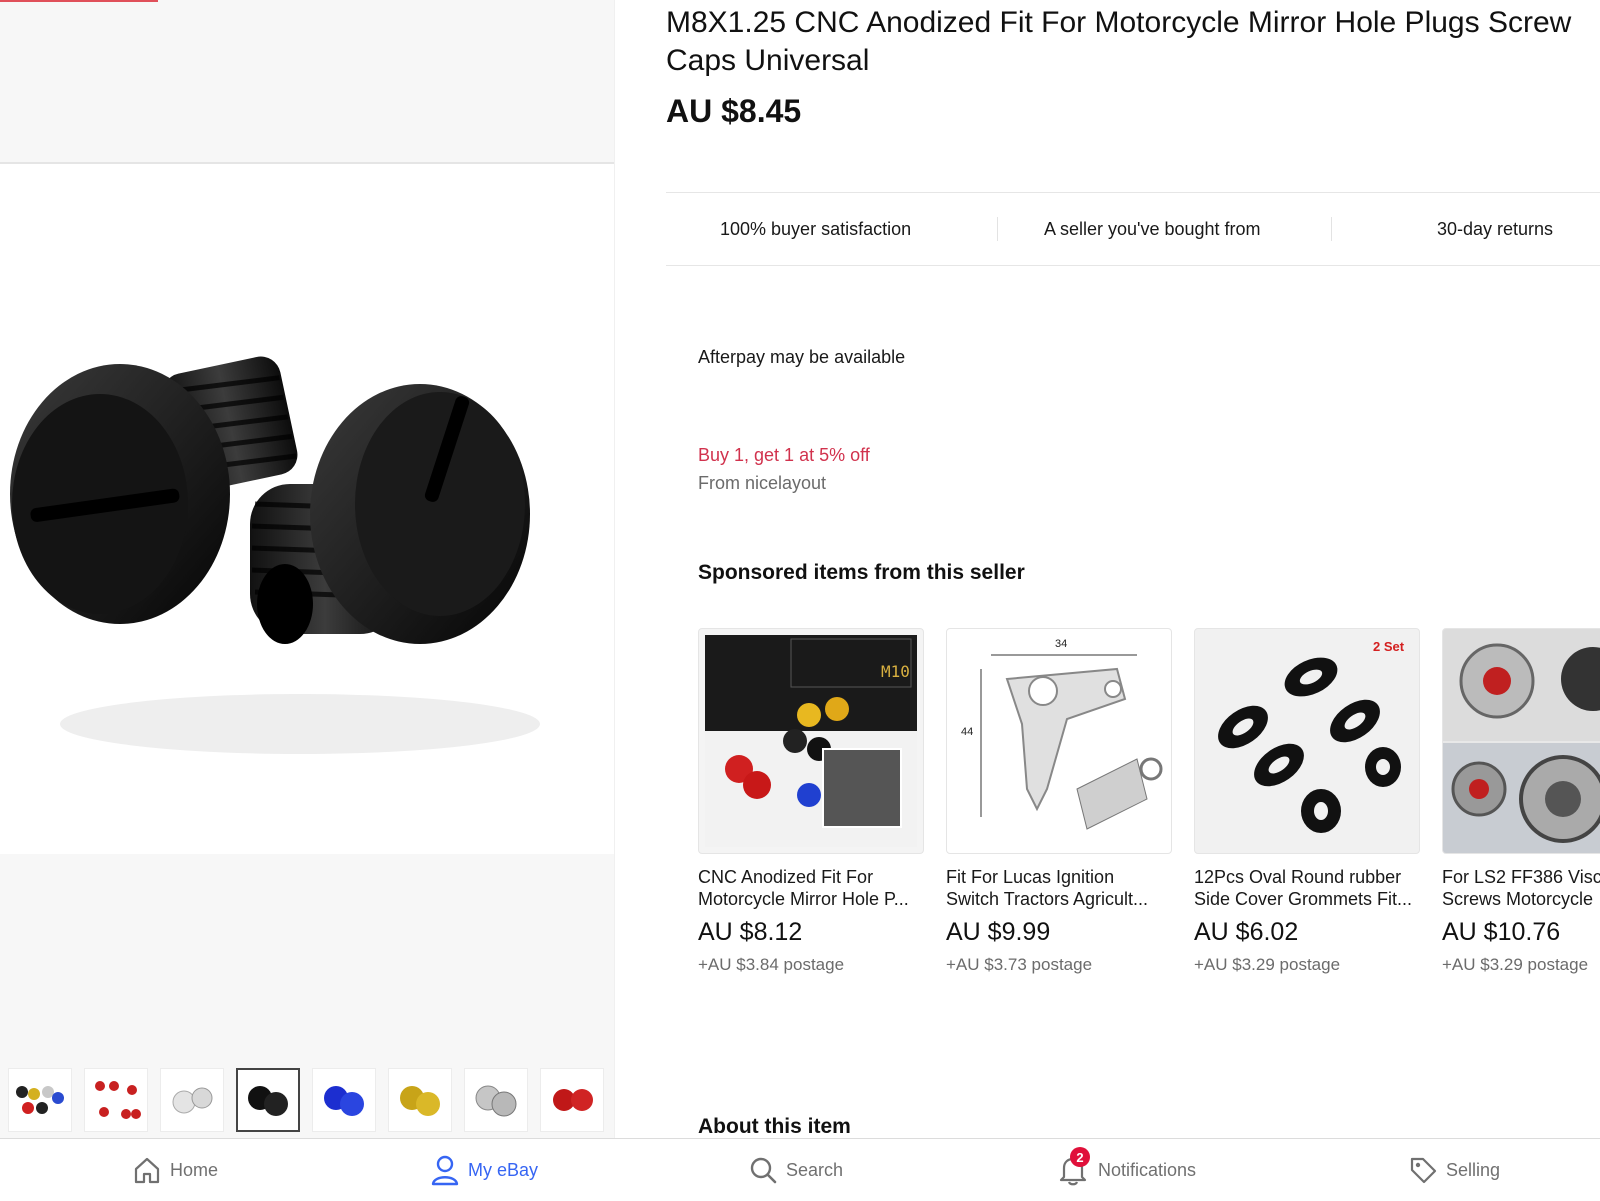  Describe the element at coordinates (967, 732) in the screenshot. I see `dimension-label-side: 44` at that location.